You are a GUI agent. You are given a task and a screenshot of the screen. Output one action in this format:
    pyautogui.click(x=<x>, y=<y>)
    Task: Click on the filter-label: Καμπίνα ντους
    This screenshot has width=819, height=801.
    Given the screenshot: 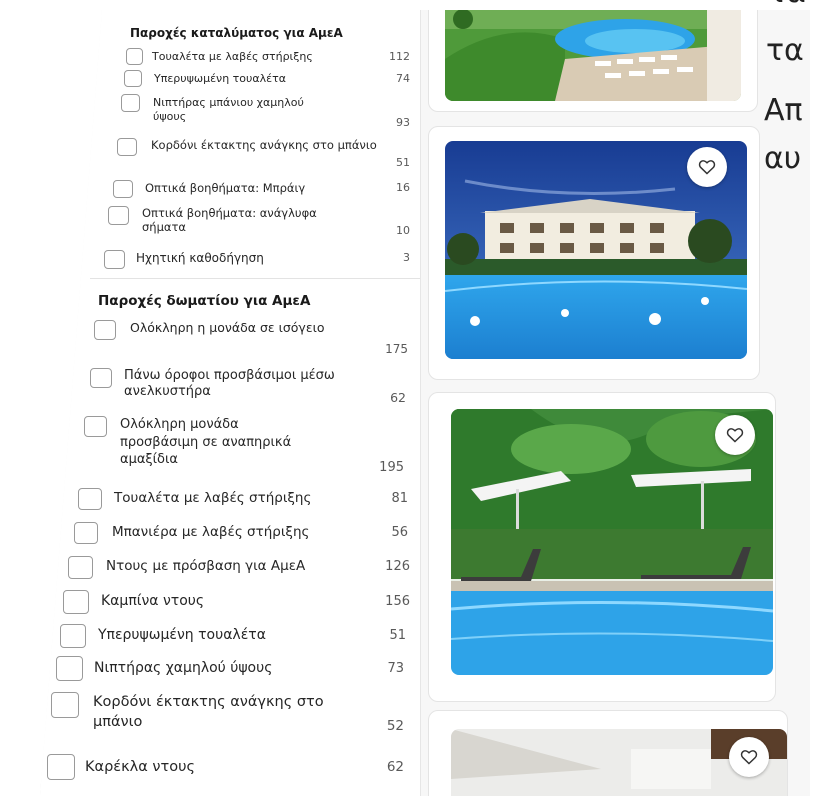 What is the action you would take?
    pyautogui.click(x=153, y=601)
    